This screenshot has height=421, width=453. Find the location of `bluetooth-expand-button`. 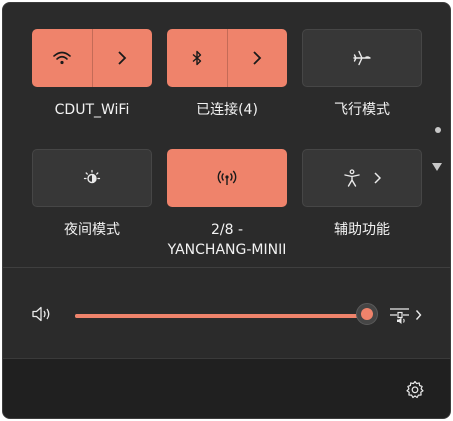

bluetooth-expand-button is located at coordinates (258, 58).